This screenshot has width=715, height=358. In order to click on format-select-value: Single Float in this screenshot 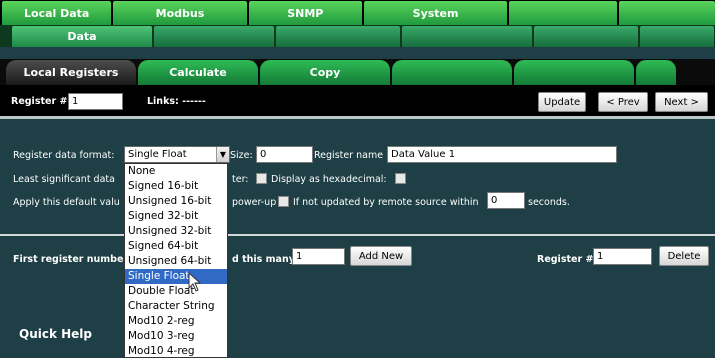, I will do `click(157, 154)`.